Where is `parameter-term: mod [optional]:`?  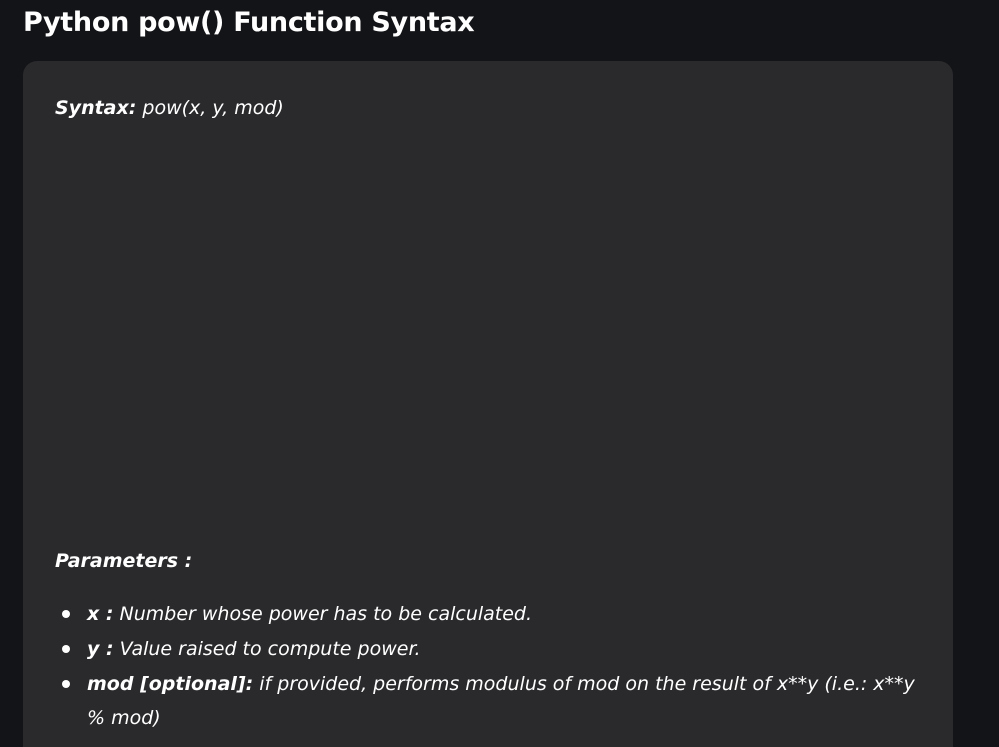
parameter-term: mod [optional]: is located at coordinates (170, 684).